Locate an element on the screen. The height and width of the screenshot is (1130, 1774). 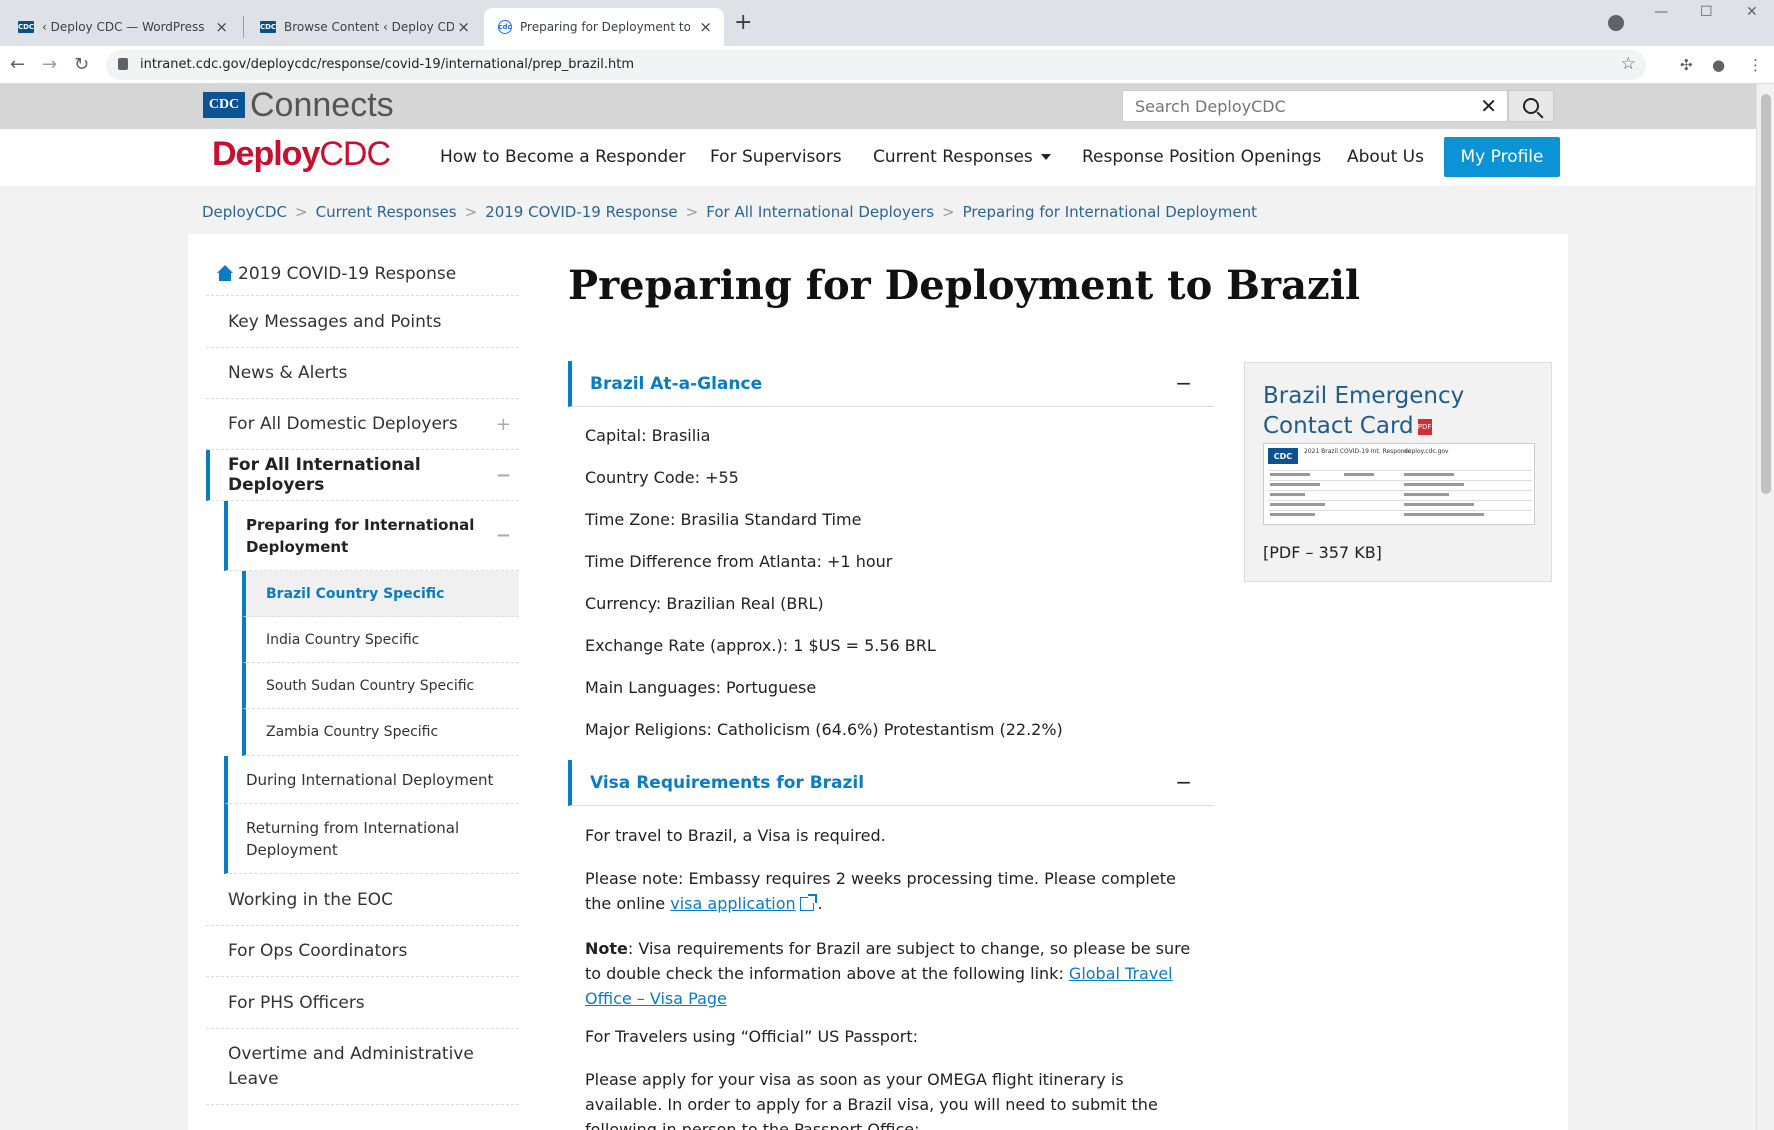
accordion-brazil-at-a-glance: Brazil At-a-Glance − is located at coordinates (891, 384).